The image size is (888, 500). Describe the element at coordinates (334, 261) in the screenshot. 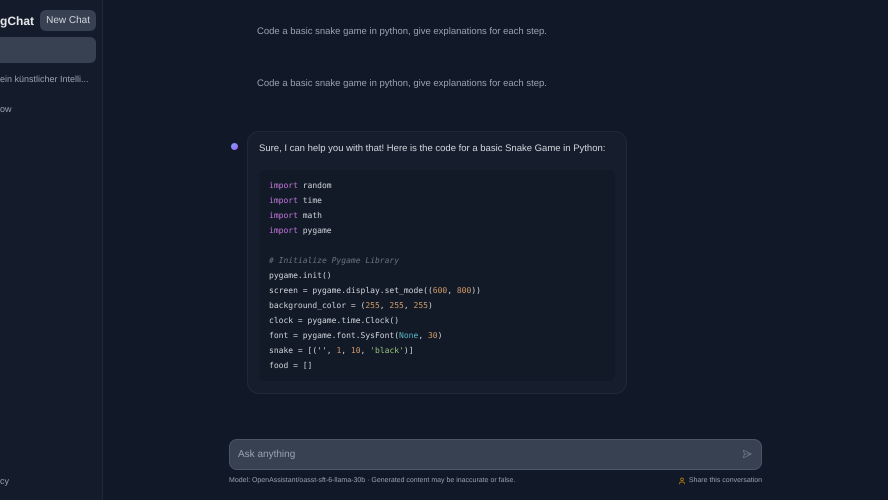

I see `code-line: # Initialize Pygame Library` at that location.